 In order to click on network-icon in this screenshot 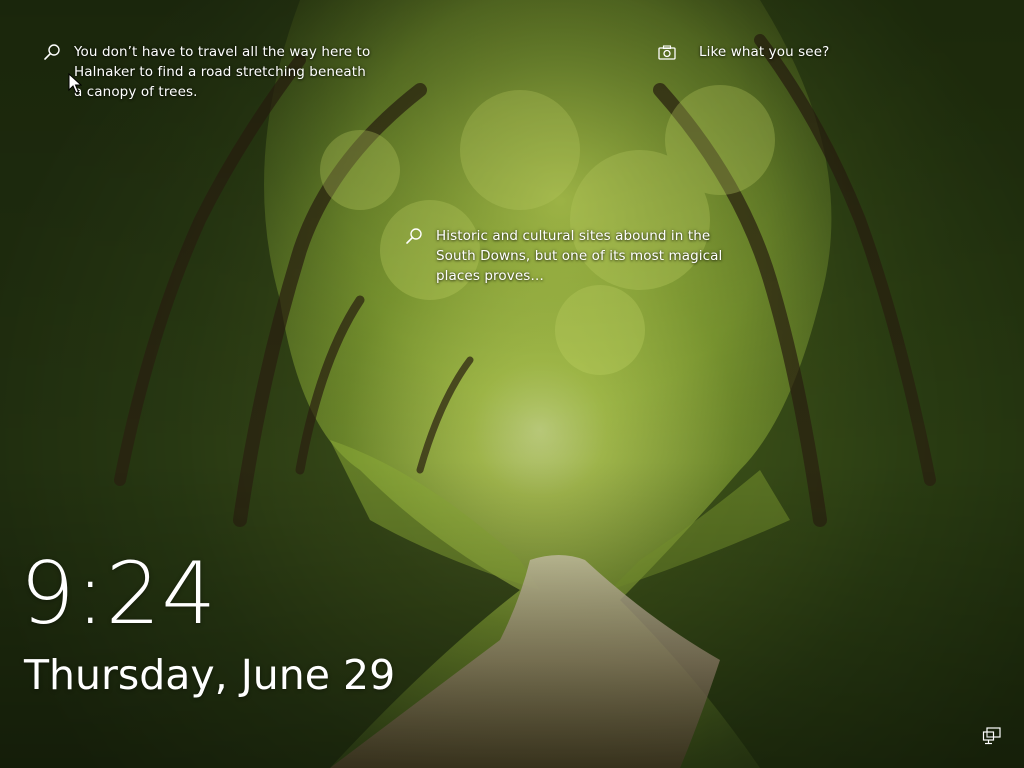, I will do `click(992, 736)`.